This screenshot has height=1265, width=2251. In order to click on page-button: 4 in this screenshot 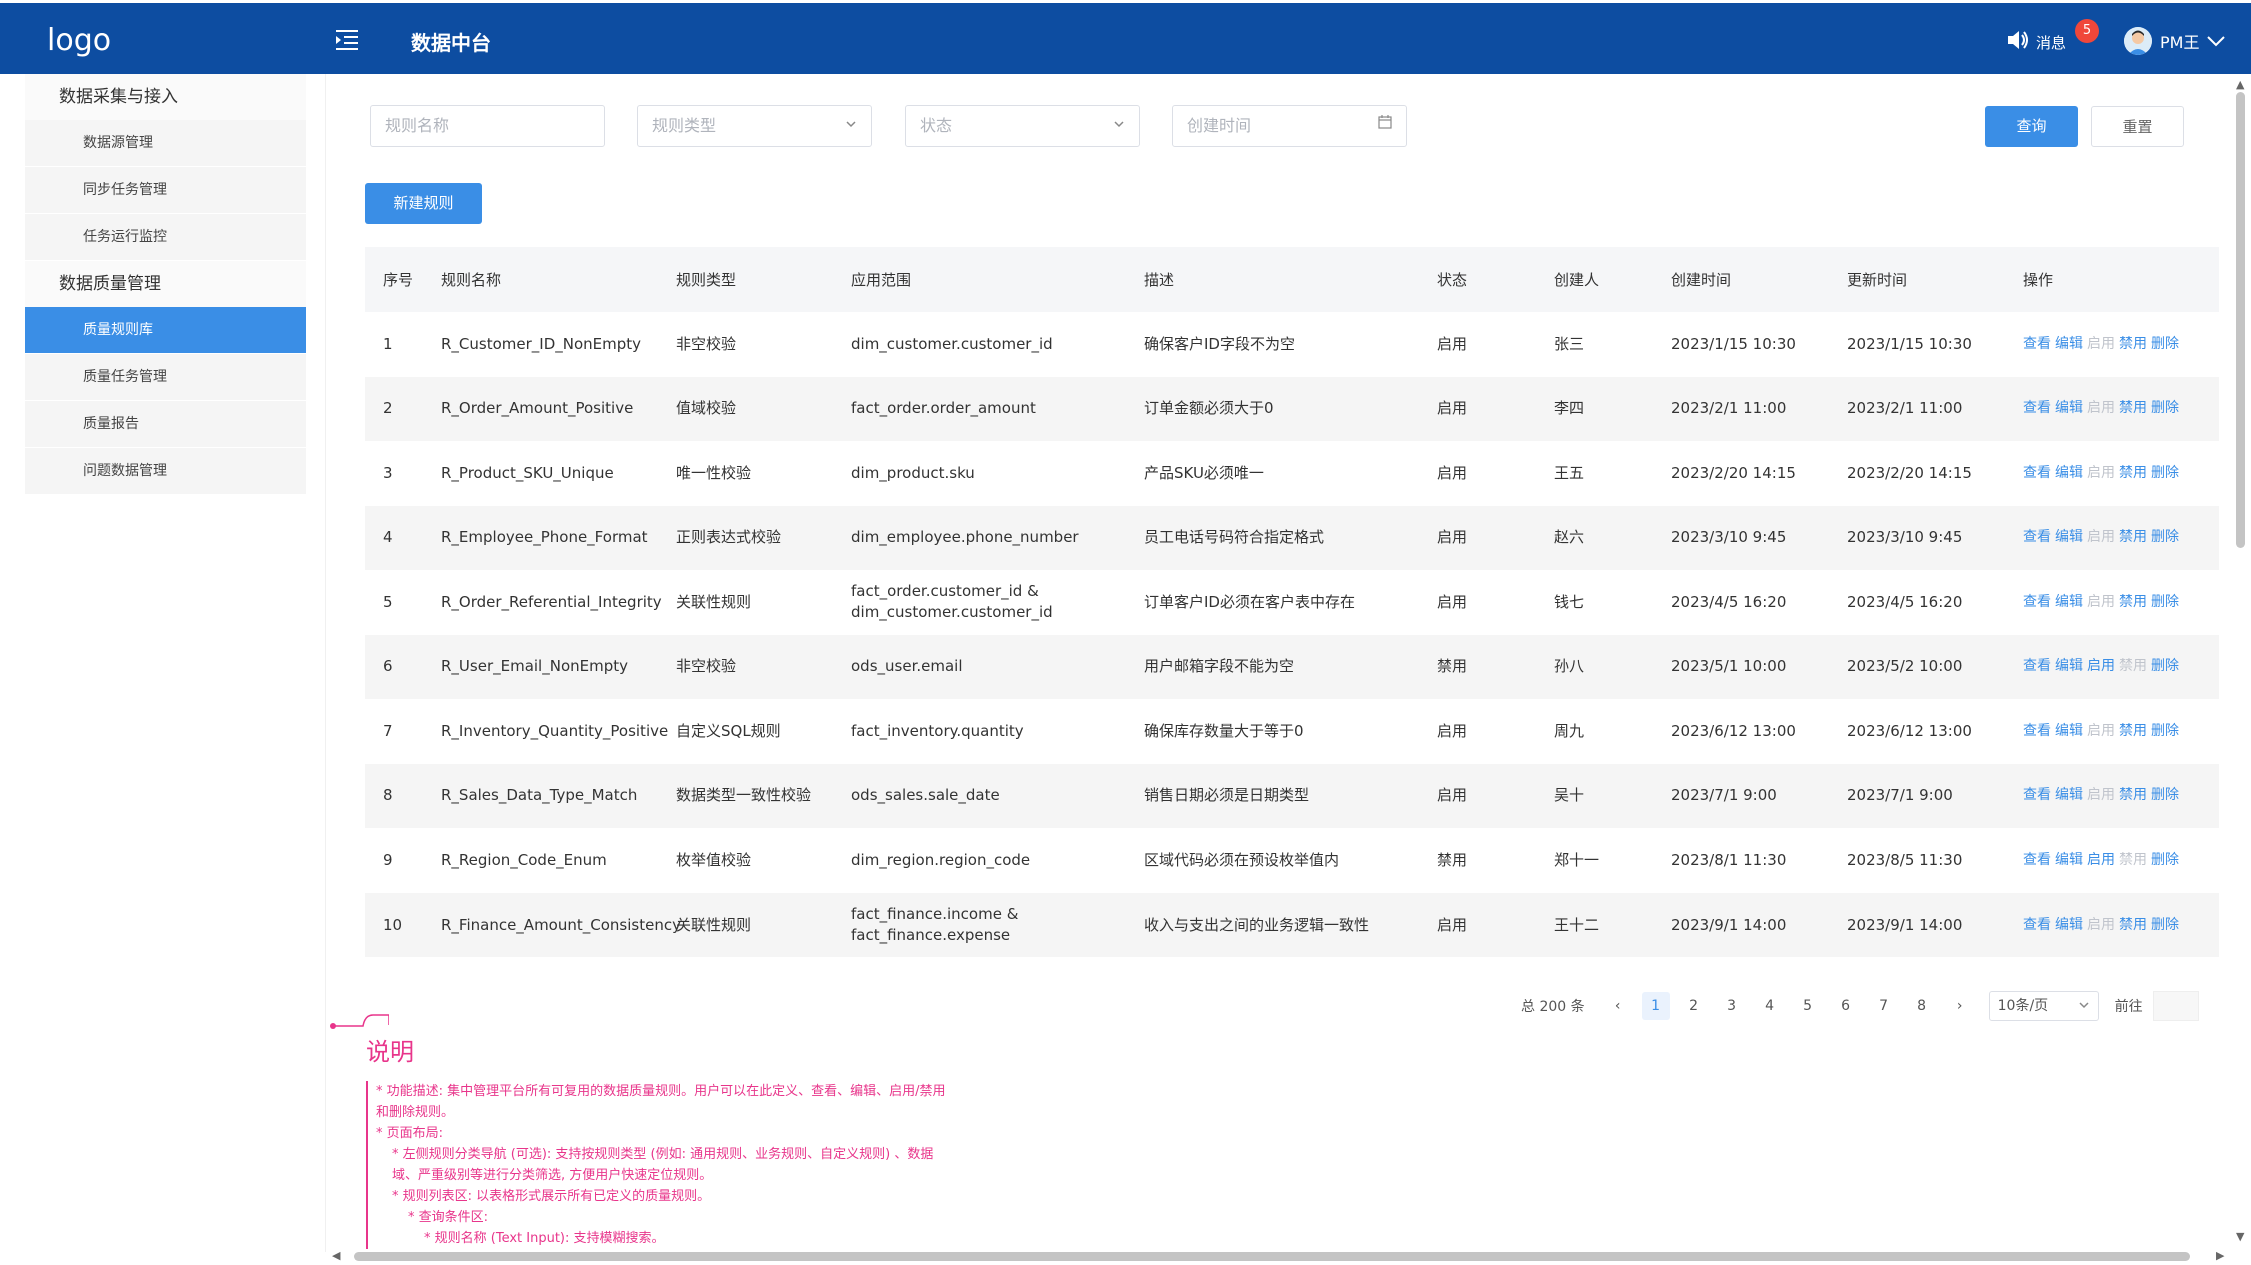, I will do `click(1770, 1006)`.